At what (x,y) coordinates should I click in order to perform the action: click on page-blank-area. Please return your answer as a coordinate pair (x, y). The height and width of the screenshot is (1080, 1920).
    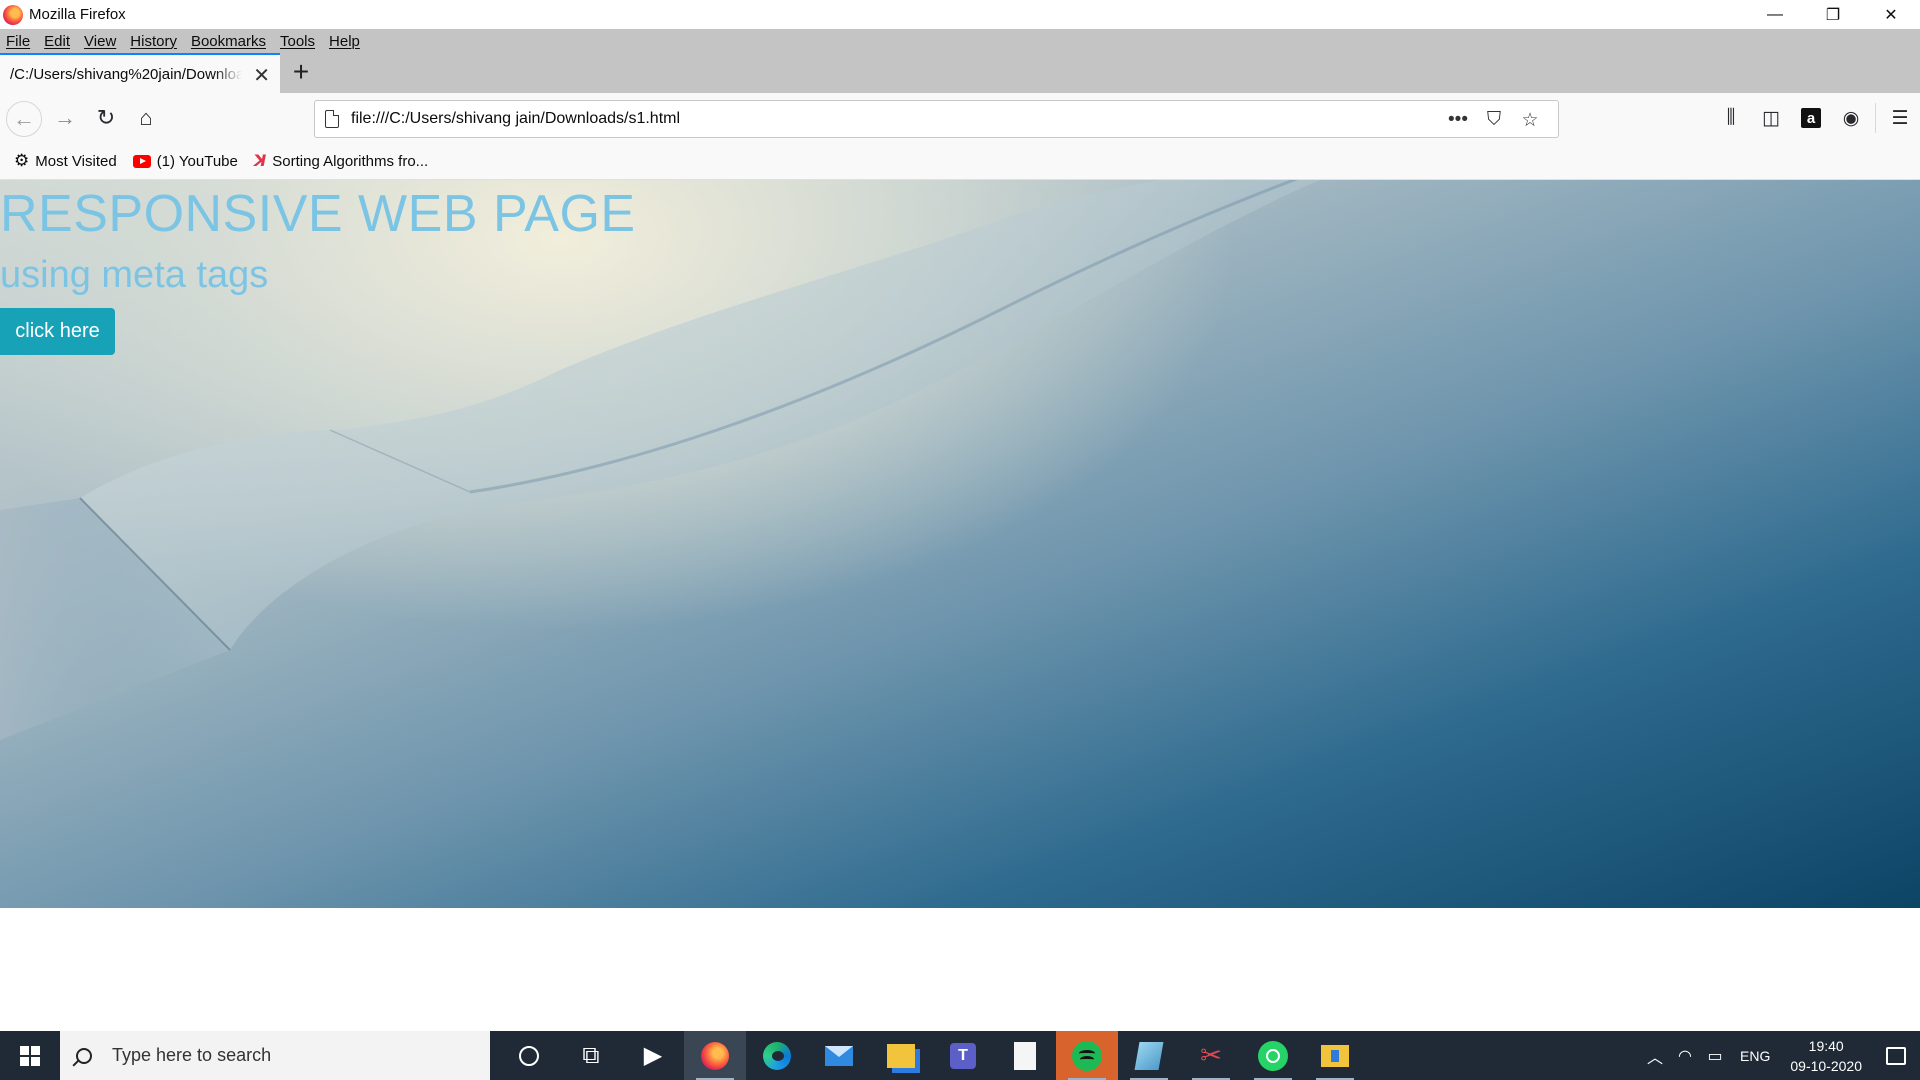
    Looking at the image, I should click on (960, 969).